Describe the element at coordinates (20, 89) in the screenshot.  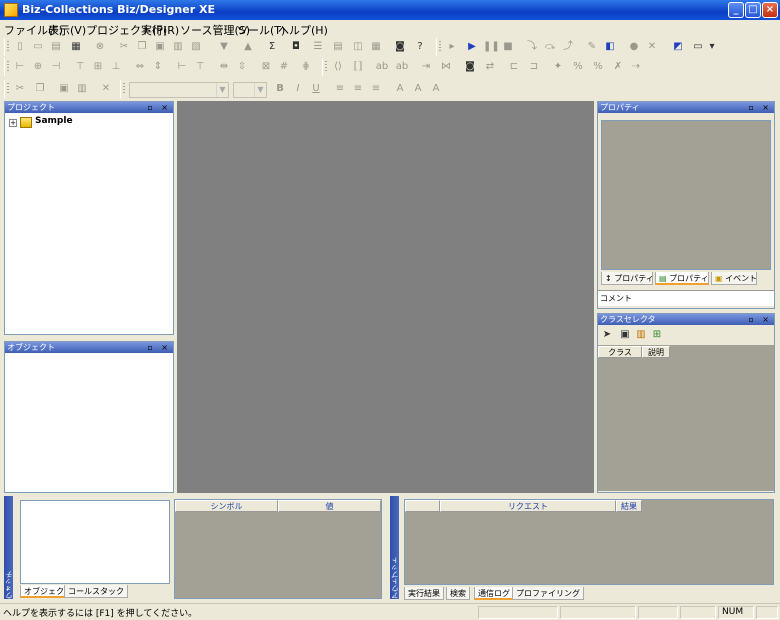
I see `cut2-icon: ✂` at that location.